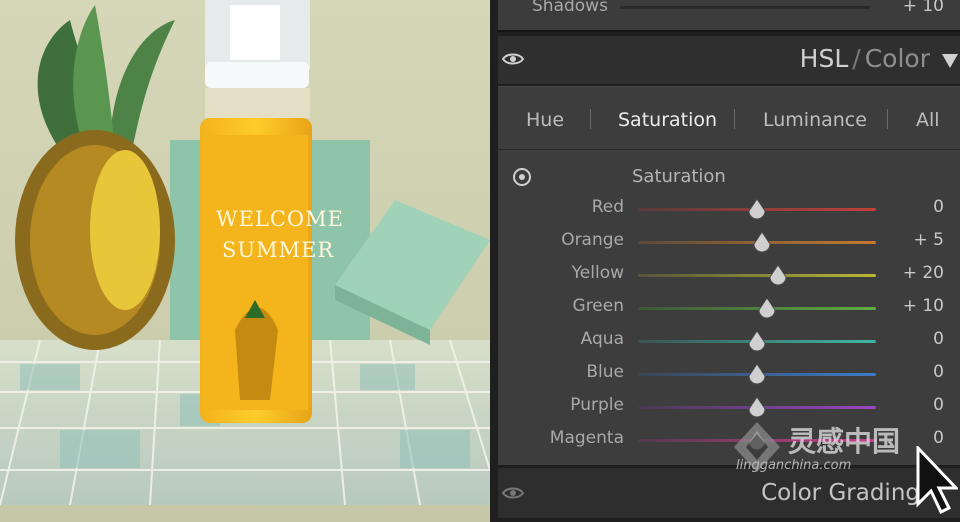 The height and width of the screenshot is (522, 960). Describe the element at coordinates (937, 480) in the screenshot. I see `mouse-cursor-icon` at that location.